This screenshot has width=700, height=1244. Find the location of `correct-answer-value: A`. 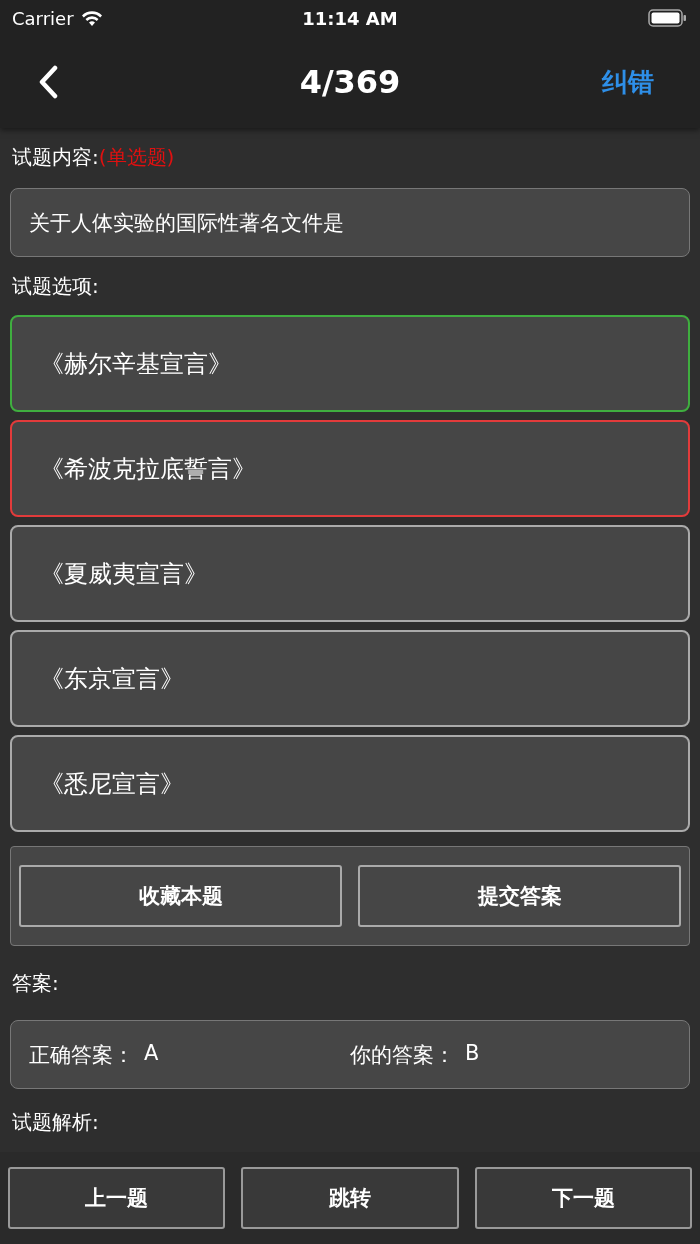

correct-answer-value: A is located at coordinates (151, 1053).